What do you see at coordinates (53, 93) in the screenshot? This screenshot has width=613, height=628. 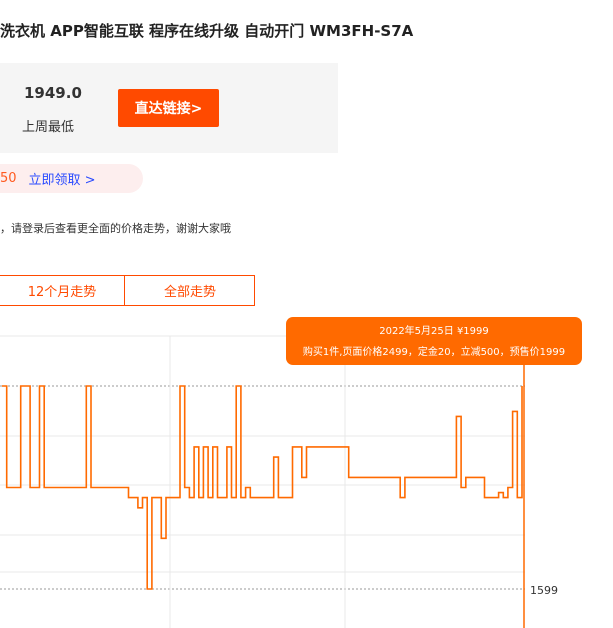 I see `lowest-price-value: 1949.0` at bounding box center [53, 93].